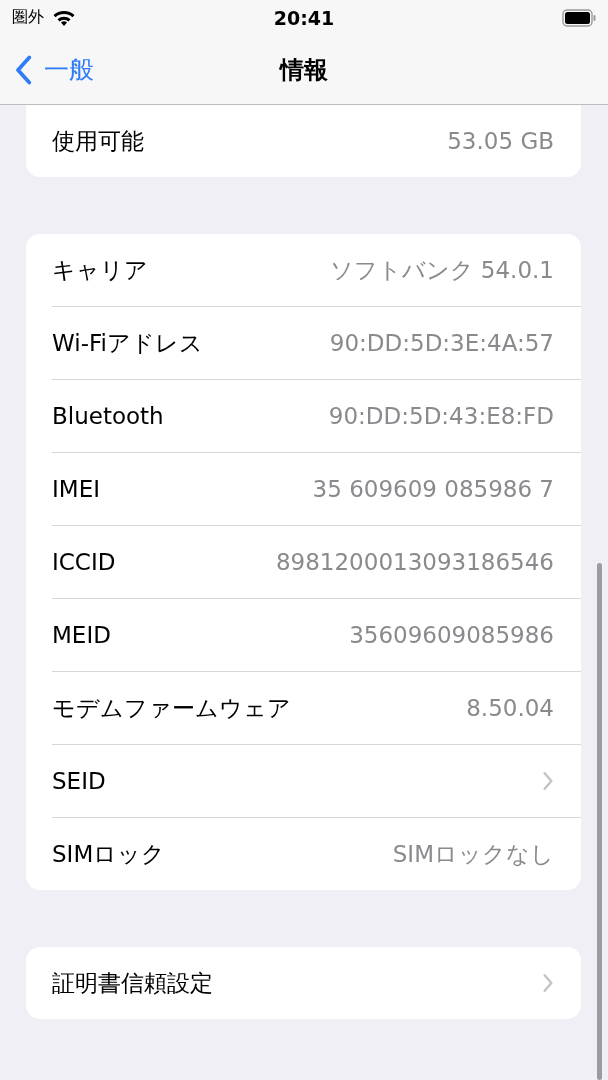 The width and height of the screenshot is (608, 1080). I want to click on chevron-left-icon, so click(23, 69).